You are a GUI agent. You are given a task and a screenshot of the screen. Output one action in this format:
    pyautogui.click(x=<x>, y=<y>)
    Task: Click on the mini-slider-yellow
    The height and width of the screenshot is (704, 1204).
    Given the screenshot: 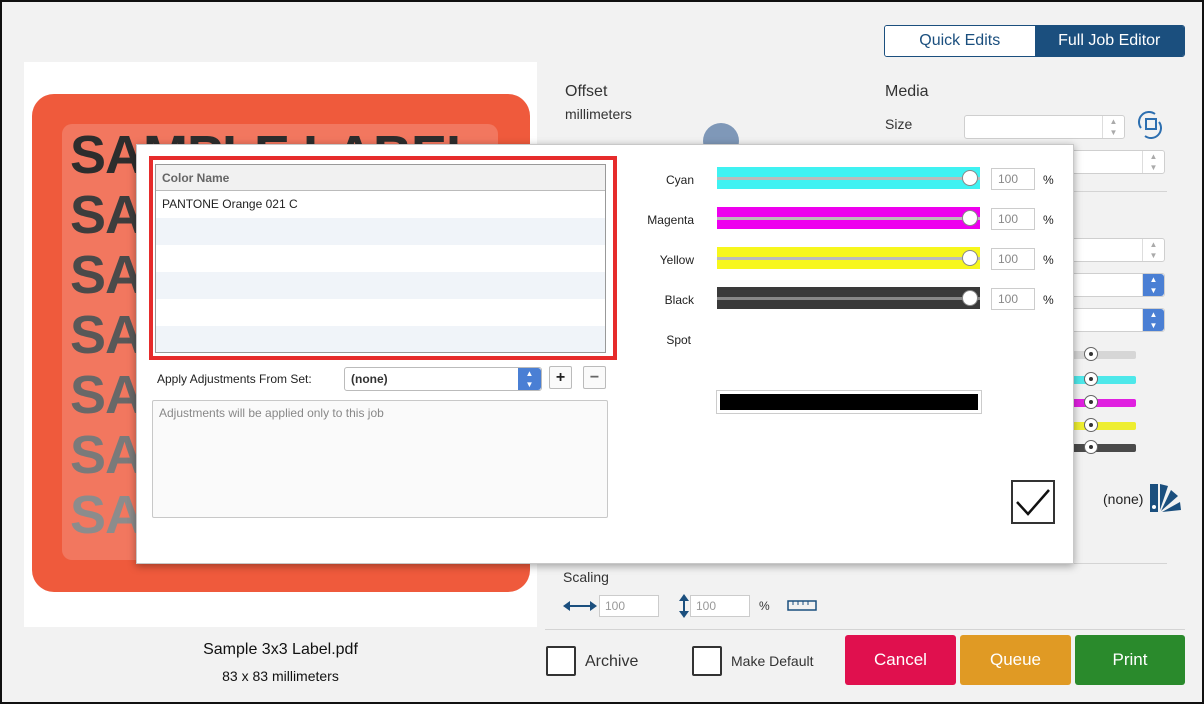 What is the action you would take?
    pyautogui.click(x=1104, y=425)
    